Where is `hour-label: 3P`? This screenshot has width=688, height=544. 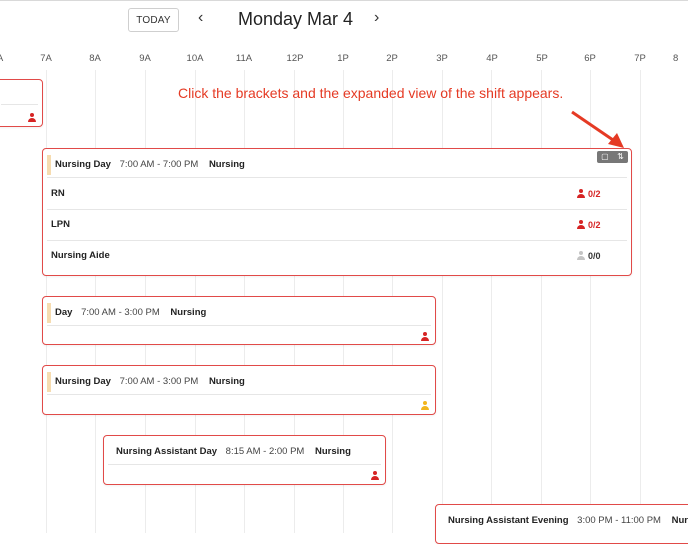
hour-label: 3P is located at coordinates (442, 58).